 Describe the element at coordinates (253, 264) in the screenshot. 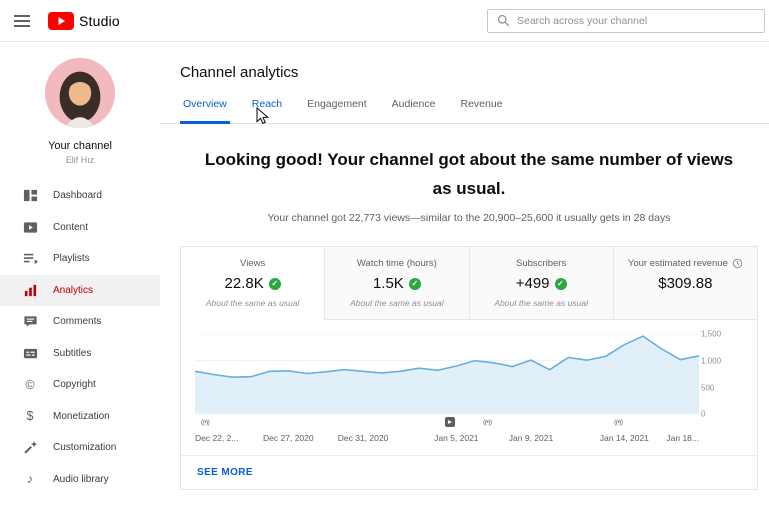

I see `metric-label: Views` at that location.